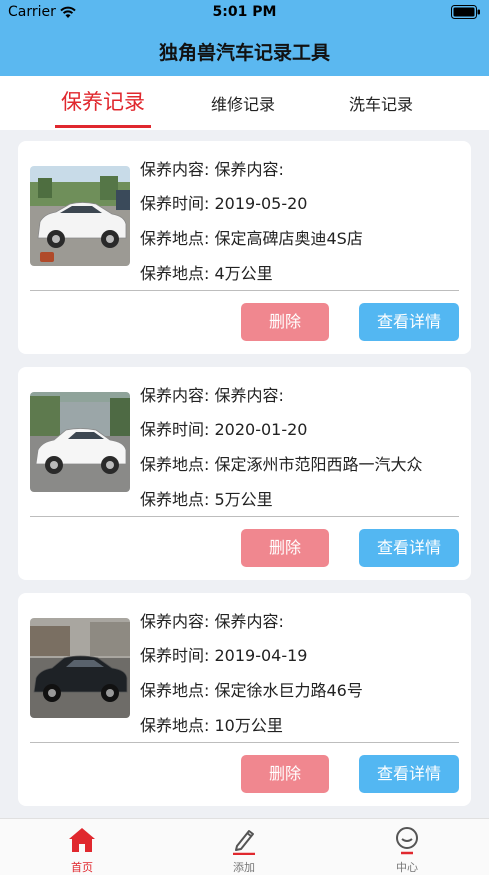 Image resolution: width=489 pixels, height=875 pixels. I want to click on tab-label: 洗车记录, so click(380, 104).